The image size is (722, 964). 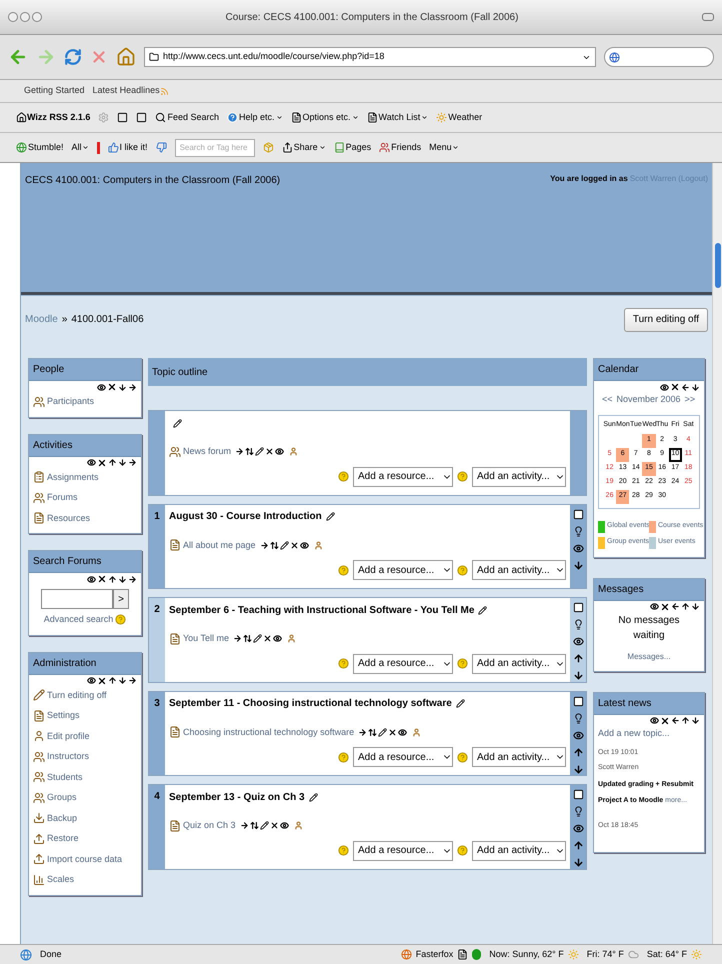 What do you see at coordinates (440, 147) in the screenshot?
I see `menu-button: Menu` at bounding box center [440, 147].